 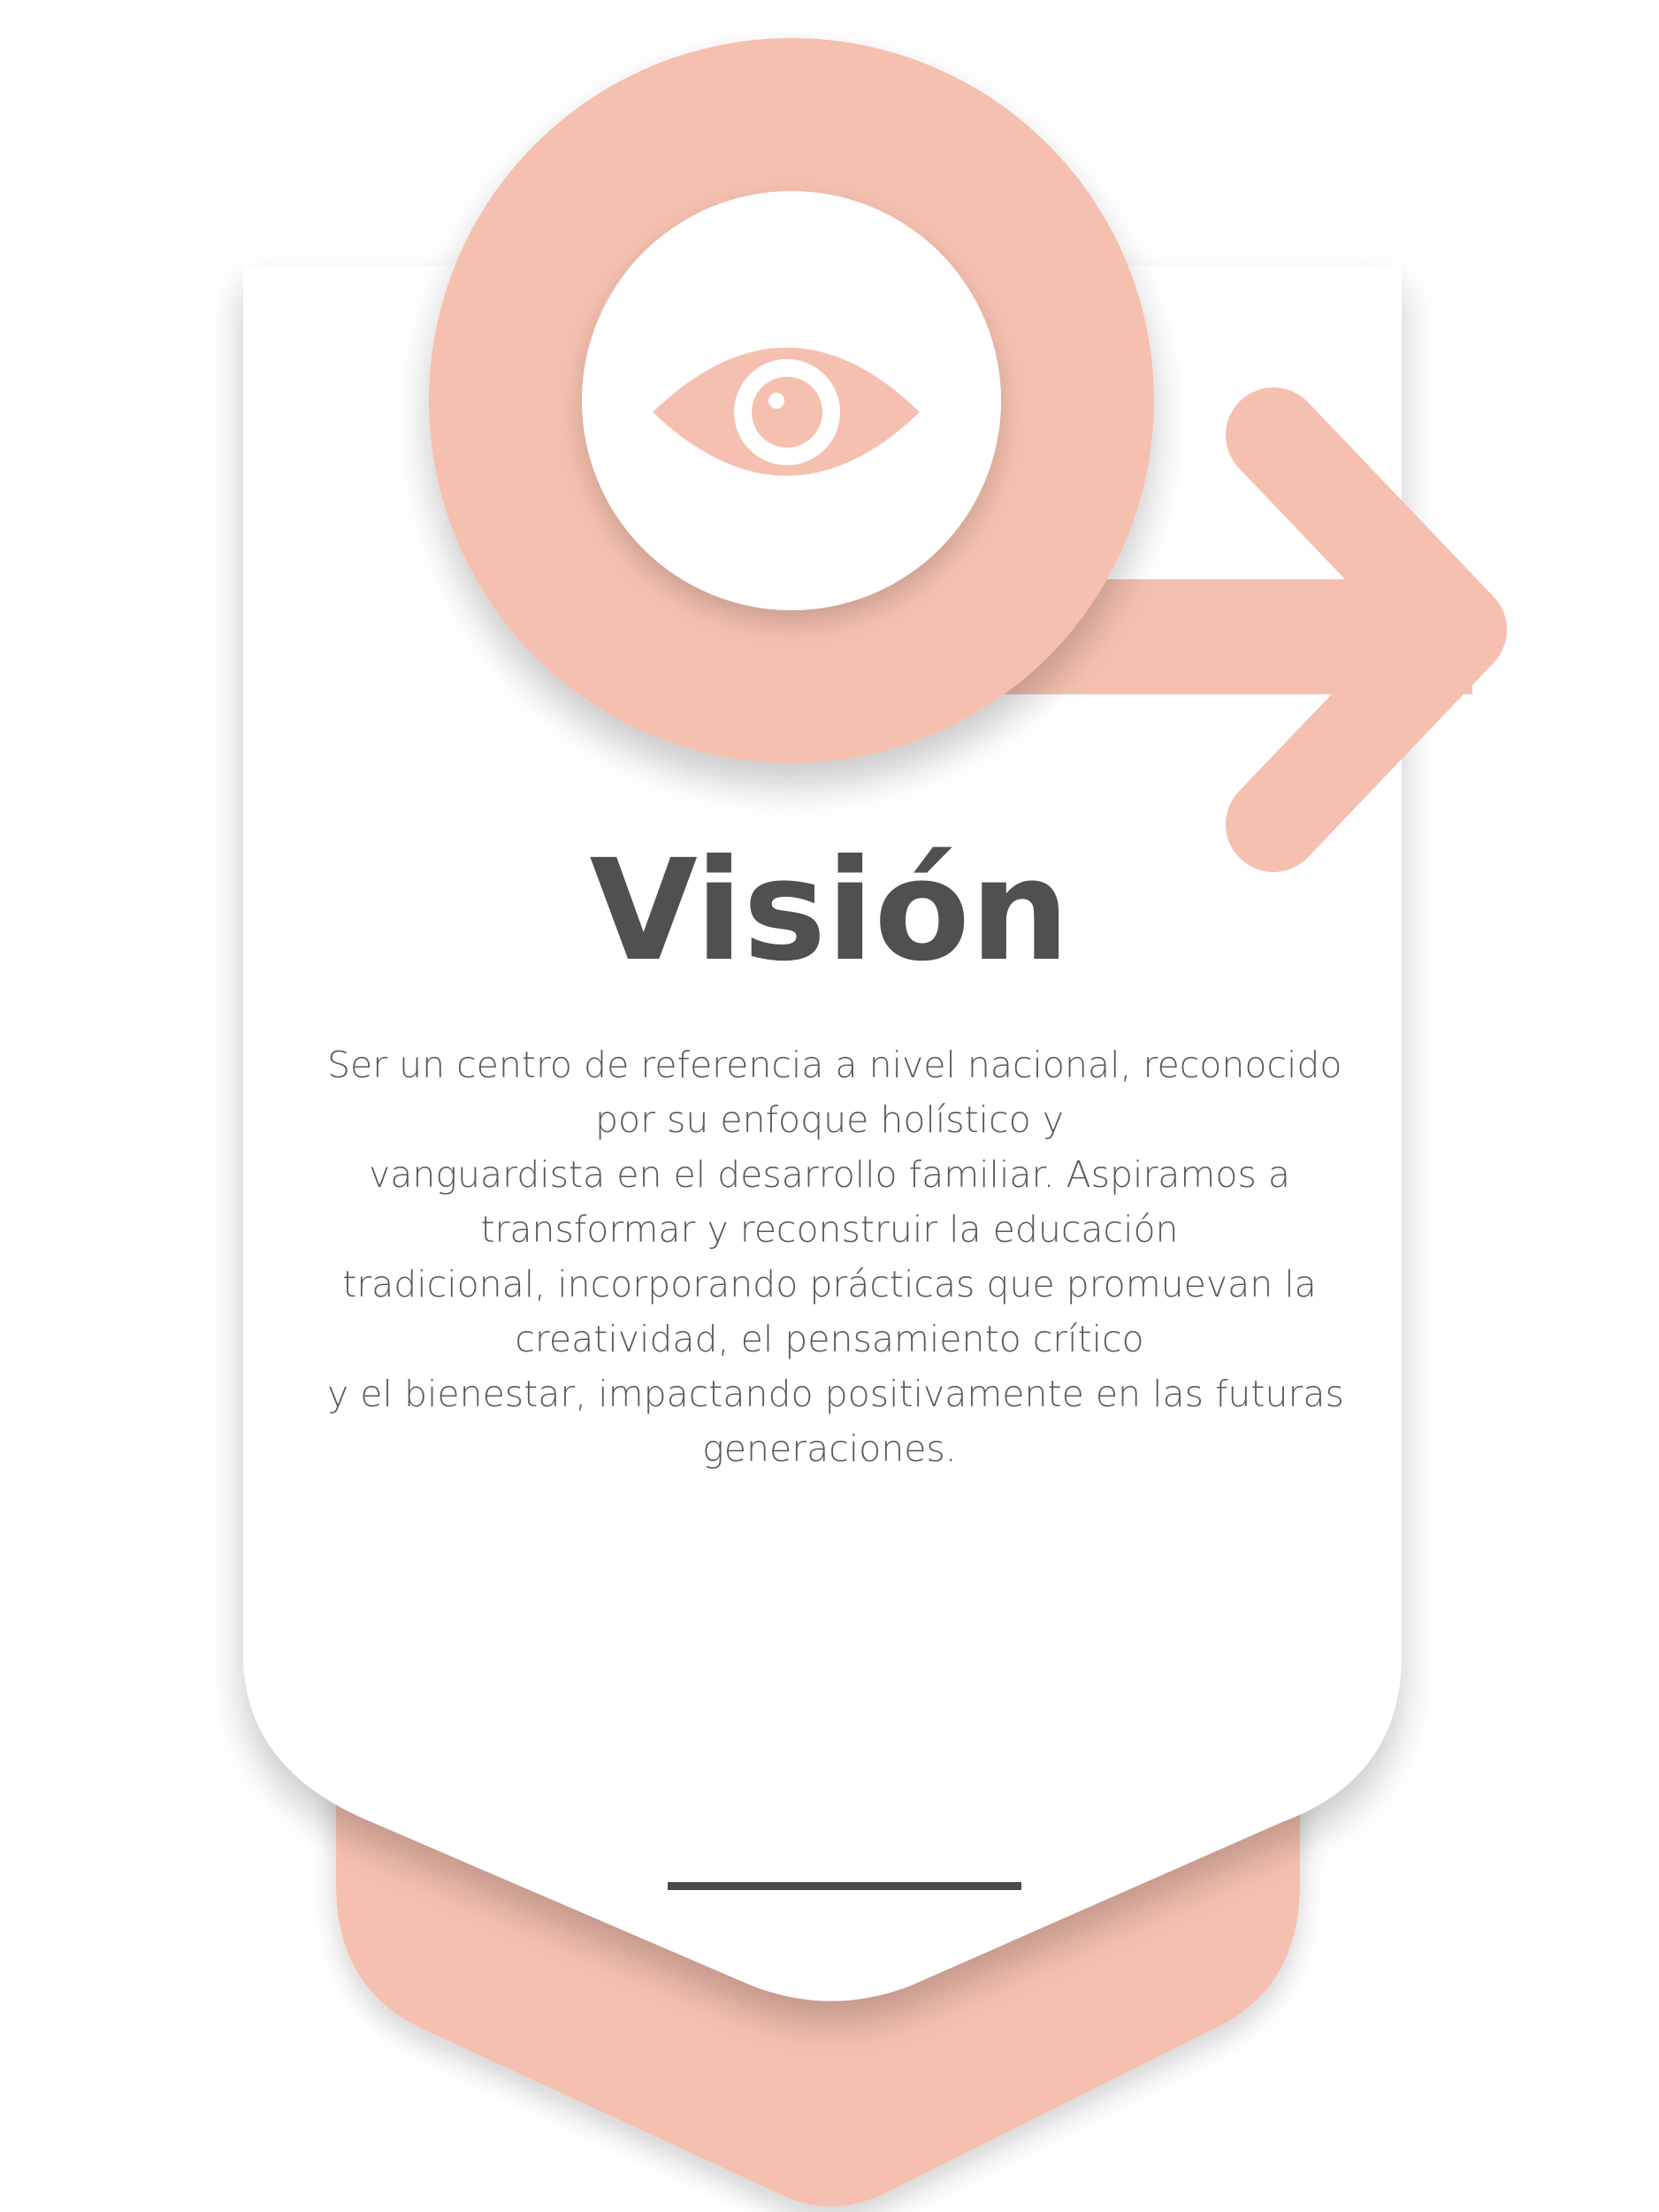 What do you see at coordinates (829, 1448) in the screenshot?
I see `description-line: generaciones.` at bounding box center [829, 1448].